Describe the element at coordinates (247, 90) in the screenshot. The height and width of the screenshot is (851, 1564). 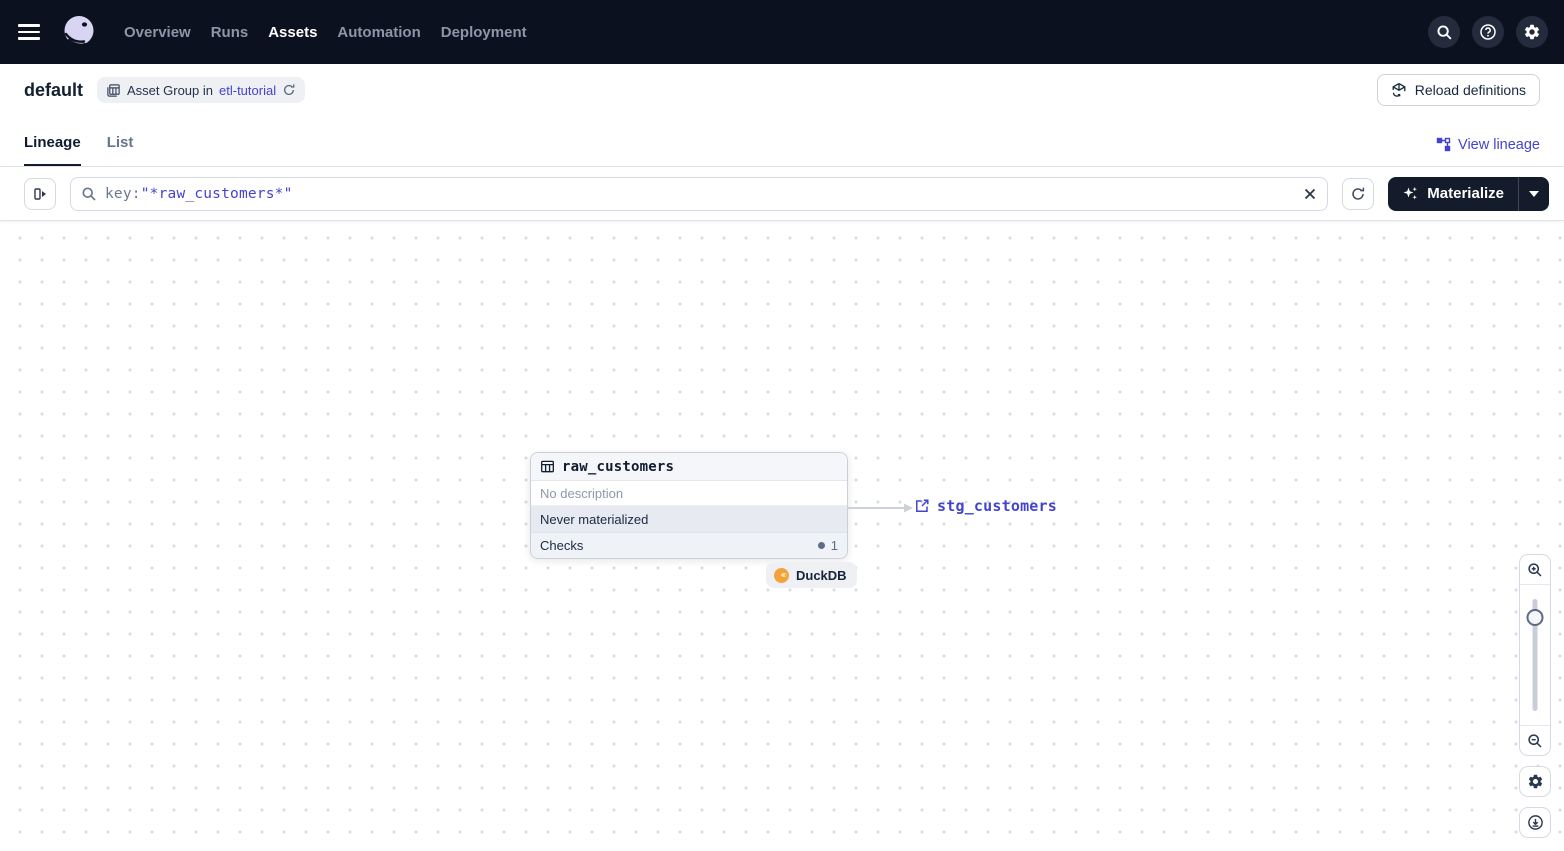
I see `asset-group-repo-link: etl-tutorial` at that location.